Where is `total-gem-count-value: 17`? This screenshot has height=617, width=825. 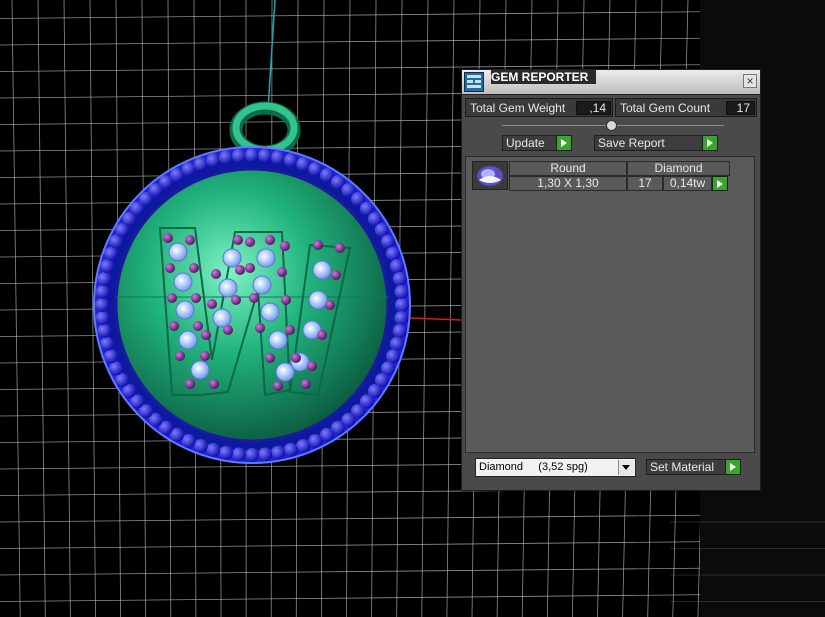 total-gem-count-value: 17 is located at coordinates (740, 108).